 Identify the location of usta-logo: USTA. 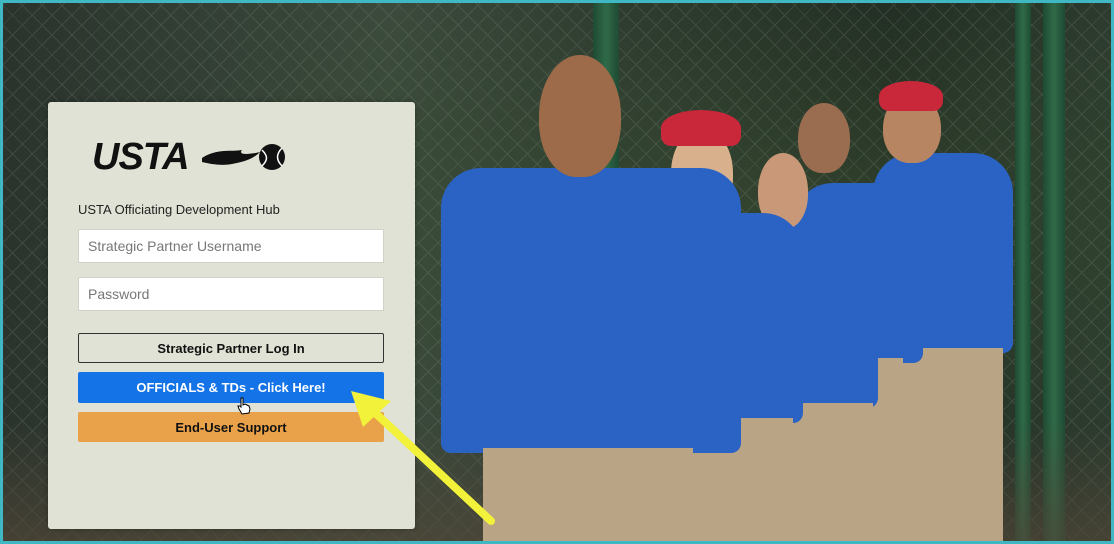
(192, 157).